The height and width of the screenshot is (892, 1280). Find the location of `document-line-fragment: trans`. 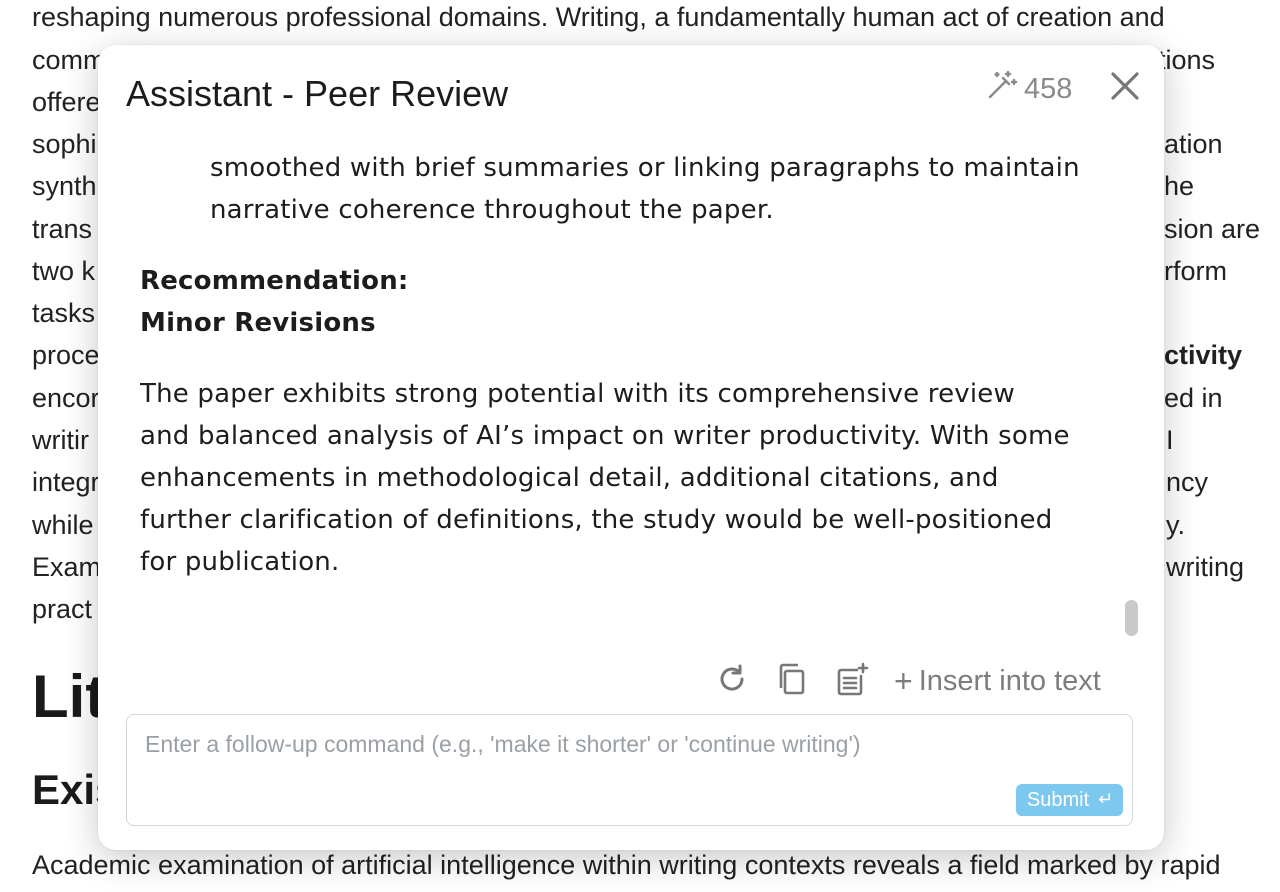

document-line-fragment: trans is located at coordinates (62, 229).